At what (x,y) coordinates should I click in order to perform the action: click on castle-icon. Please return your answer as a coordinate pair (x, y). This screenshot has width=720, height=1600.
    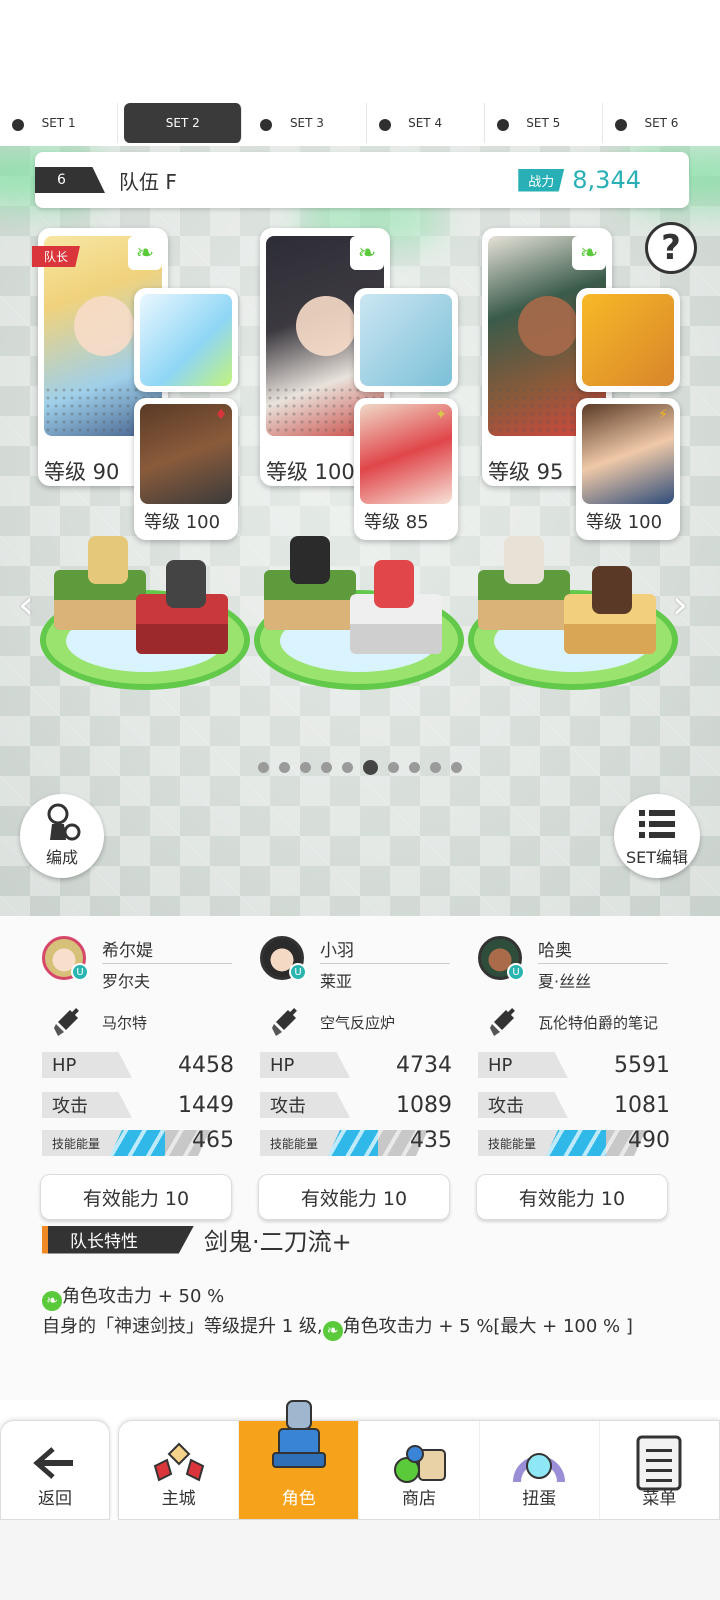
    Looking at the image, I should click on (179, 1463).